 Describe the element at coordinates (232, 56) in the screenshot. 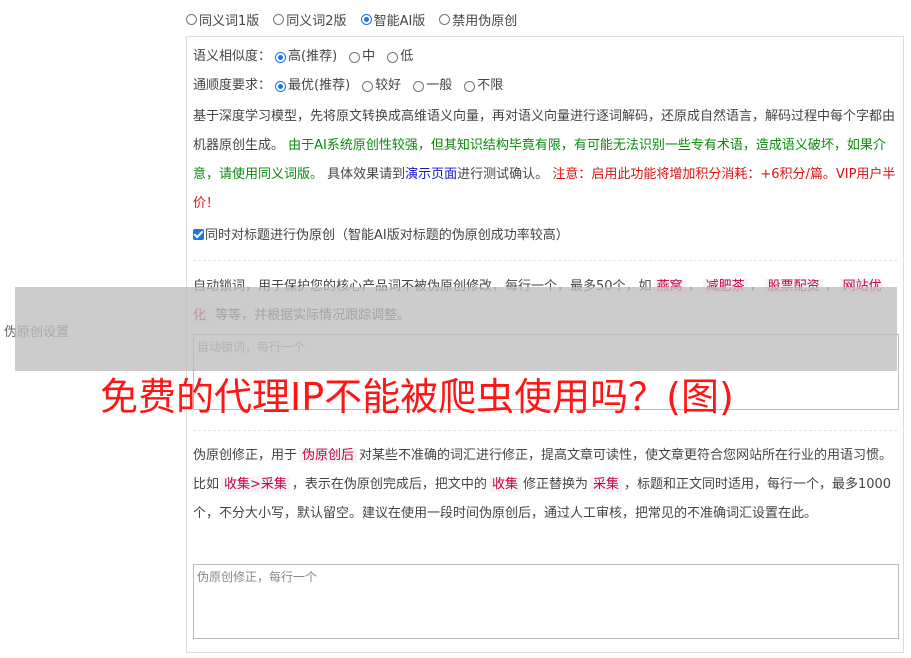

I see `similarity-label: 语义相似度：` at that location.